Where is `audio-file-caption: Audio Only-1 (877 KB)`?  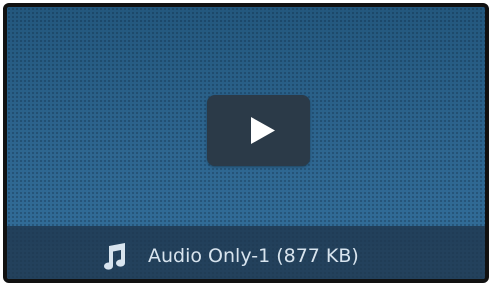 audio-file-caption: Audio Only-1 (877 KB) is located at coordinates (253, 256).